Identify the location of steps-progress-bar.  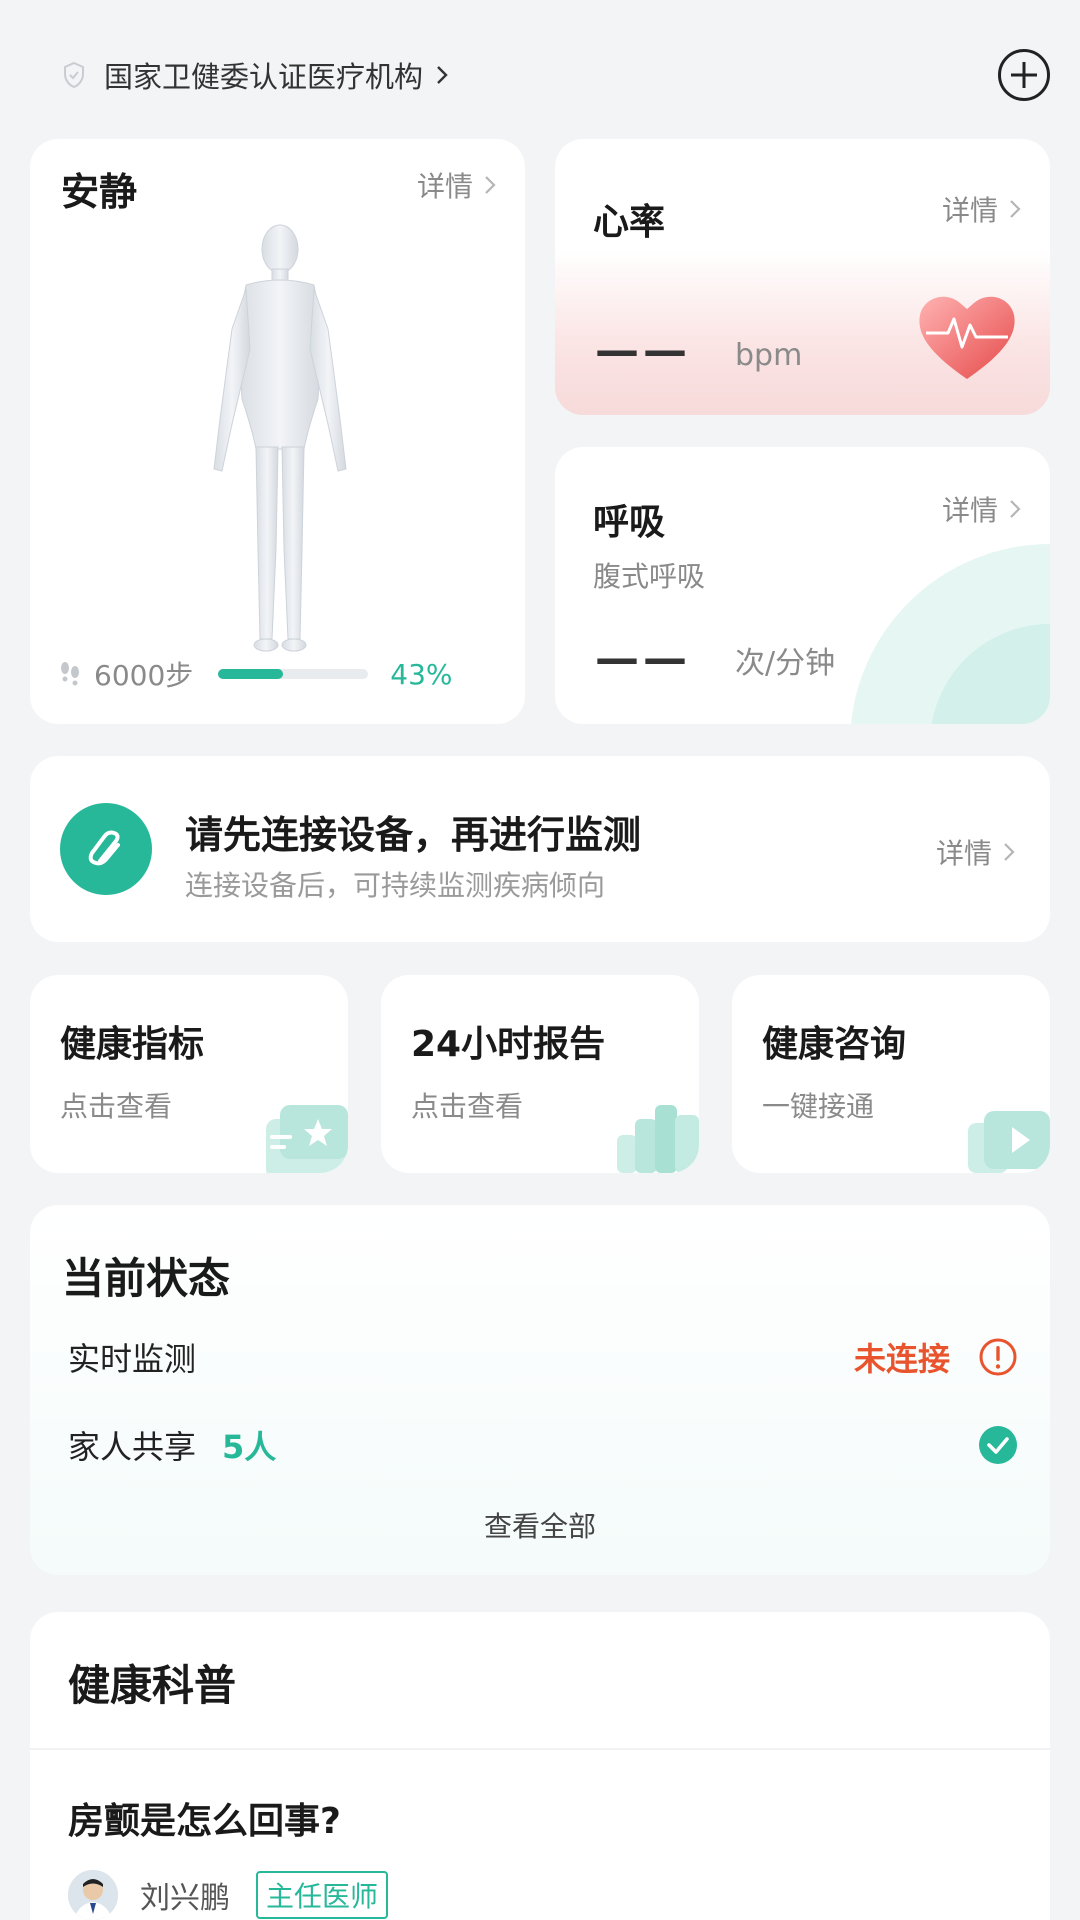
(293, 674).